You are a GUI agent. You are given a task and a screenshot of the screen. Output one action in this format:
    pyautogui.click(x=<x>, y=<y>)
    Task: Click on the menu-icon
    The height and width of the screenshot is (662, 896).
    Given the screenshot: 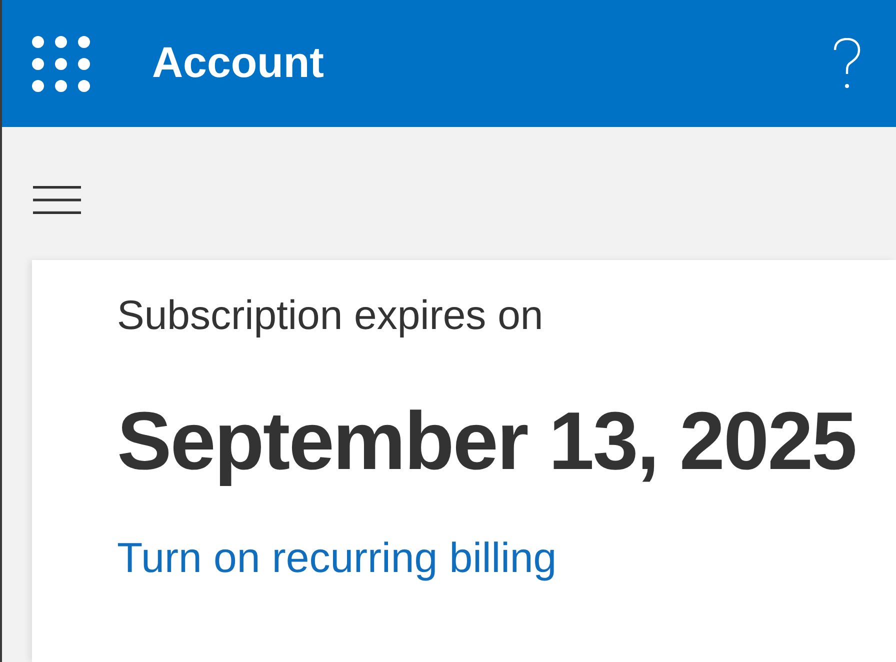 What is the action you would take?
    pyautogui.click(x=57, y=200)
    